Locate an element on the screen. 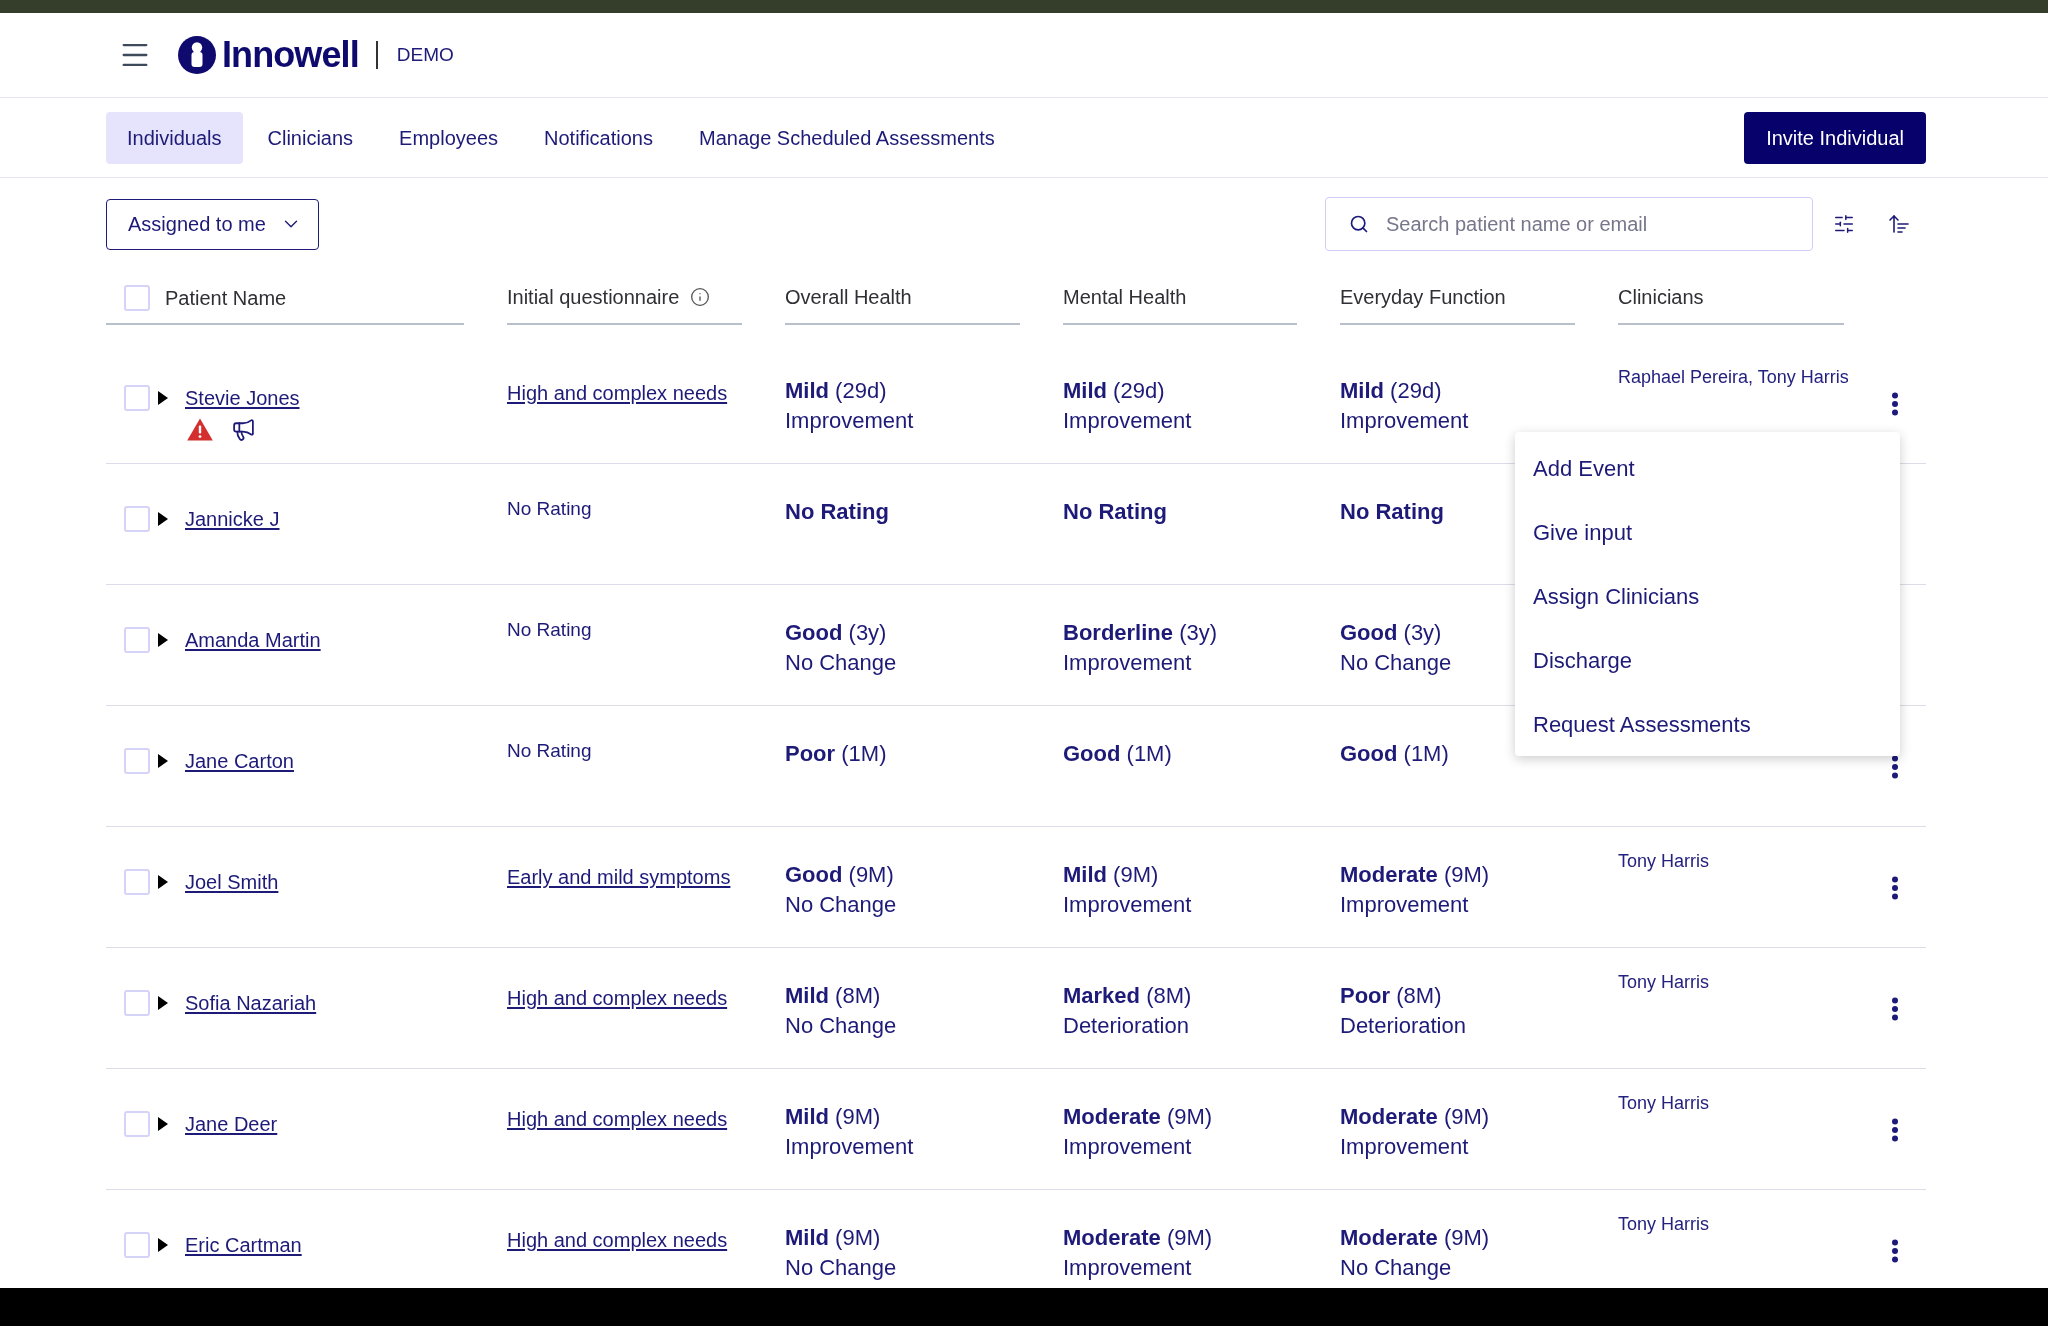 This screenshot has height=1326, width=2048. patient-name-link: Eric Cartman is located at coordinates (243, 1245).